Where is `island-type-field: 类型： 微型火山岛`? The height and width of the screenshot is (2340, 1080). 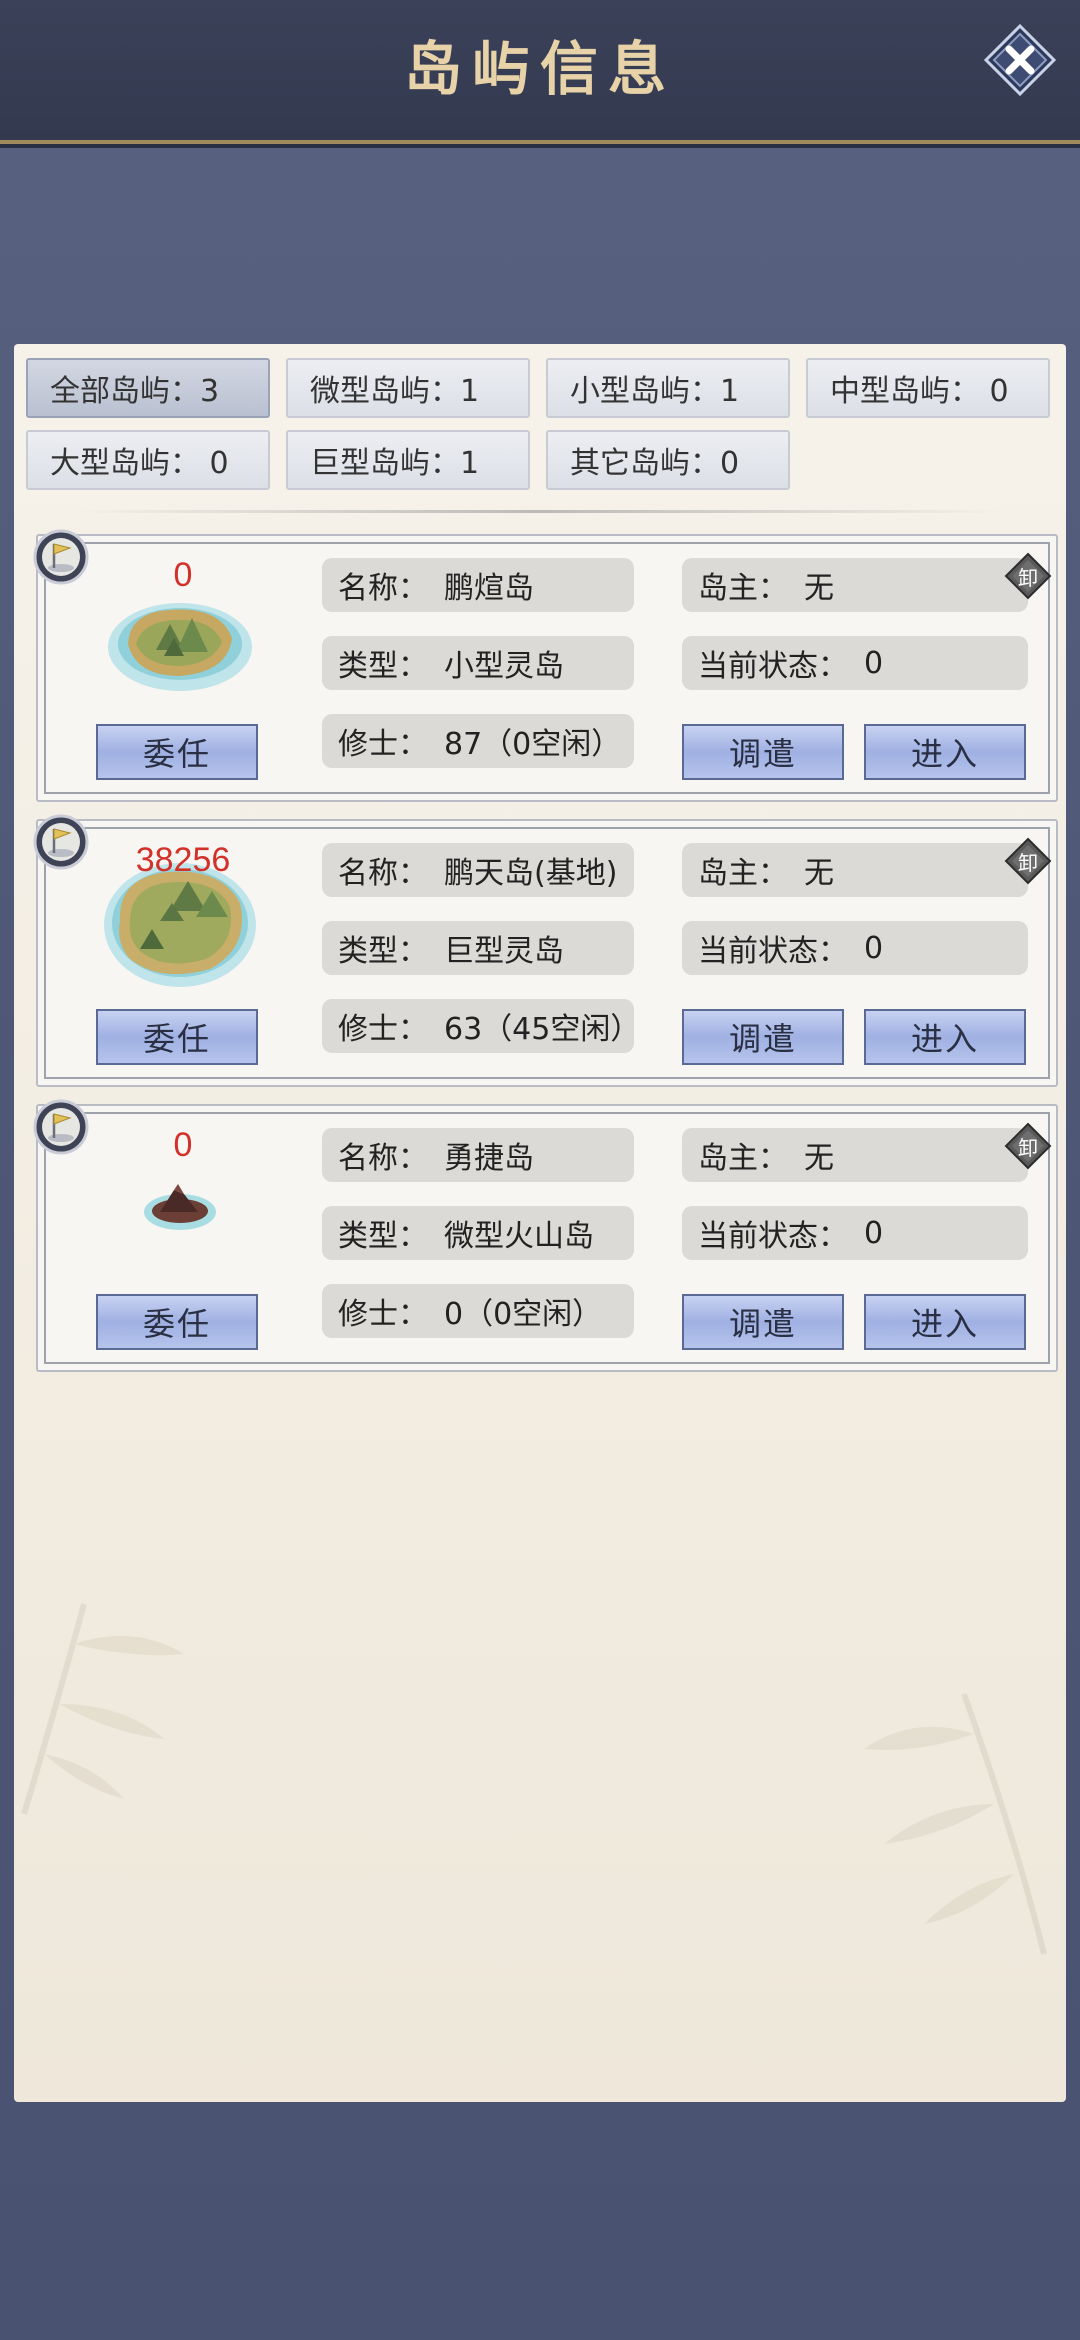 island-type-field: 类型： 微型火山岛 is located at coordinates (478, 1233).